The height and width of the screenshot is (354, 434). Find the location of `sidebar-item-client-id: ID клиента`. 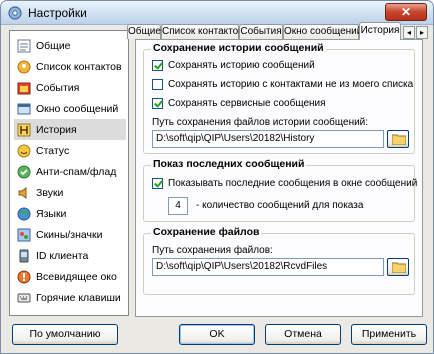

sidebar-item-client-id: ID клиента is located at coordinates (70, 255).